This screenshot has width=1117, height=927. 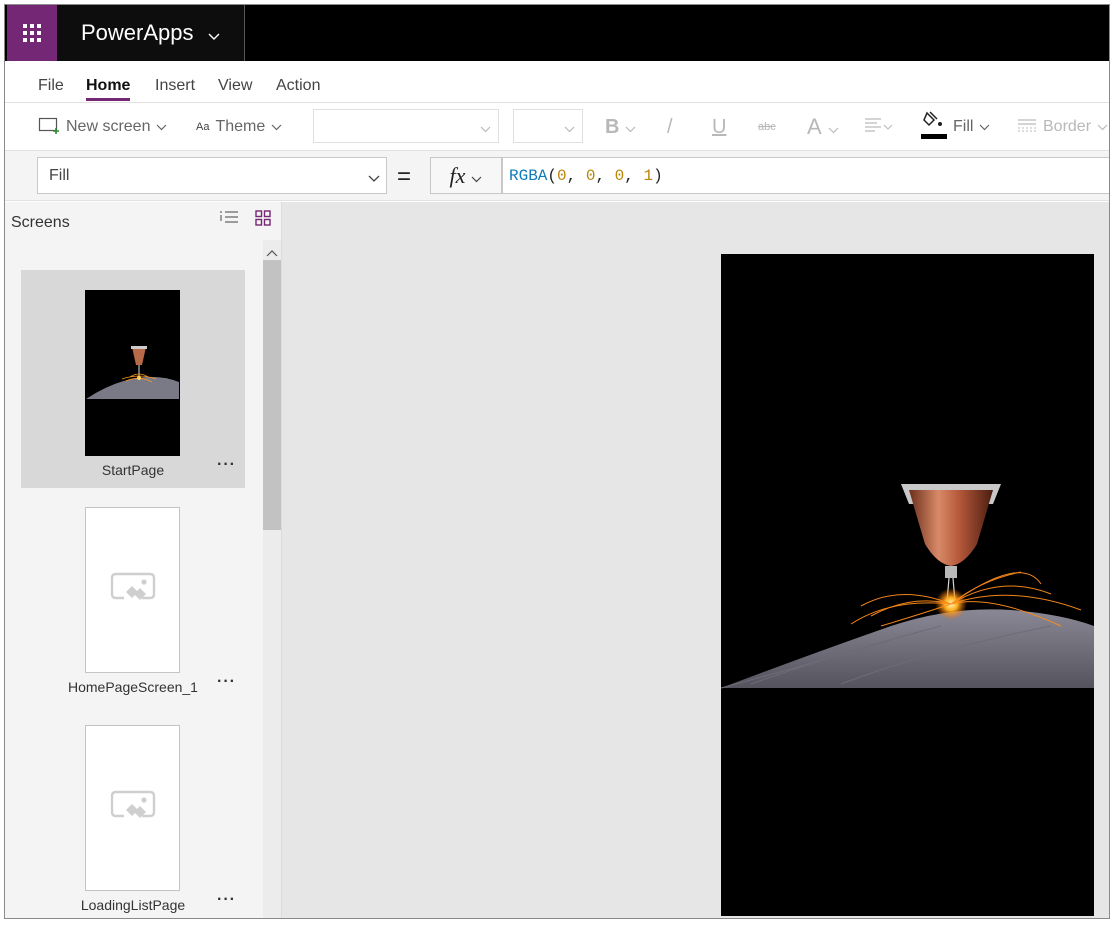 What do you see at coordinates (557, 82) in the screenshot?
I see `menu-bar: File Home Insert View Action` at bounding box center [557, 82].